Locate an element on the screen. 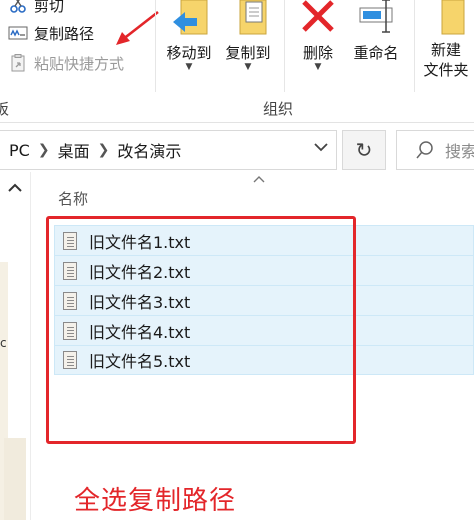 The width and height of the screenshot is (474, 520). move-to-icon is located at coordinates (189, 19).